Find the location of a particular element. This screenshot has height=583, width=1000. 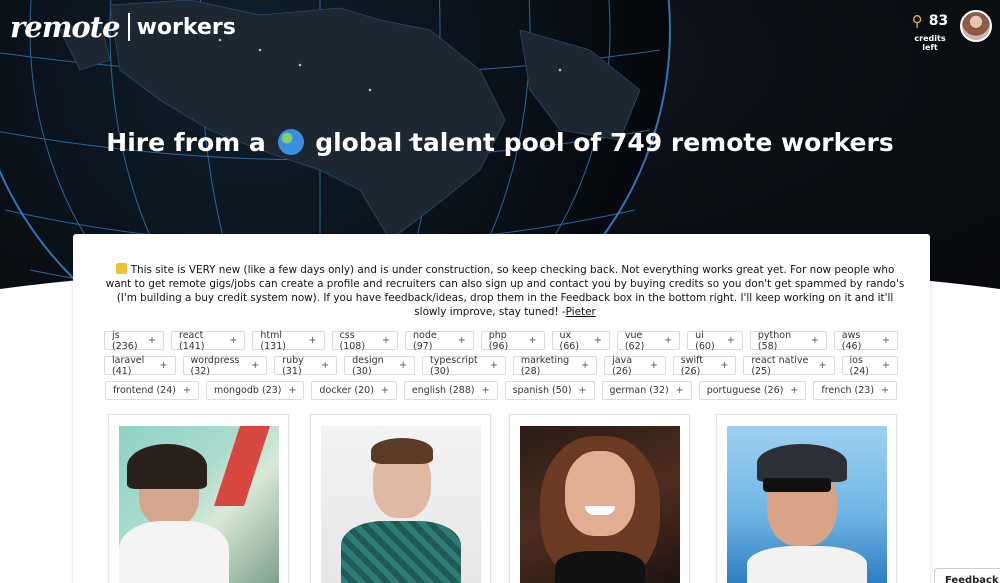

skill-tag: css (108) + is located at coordinates (364, 340).